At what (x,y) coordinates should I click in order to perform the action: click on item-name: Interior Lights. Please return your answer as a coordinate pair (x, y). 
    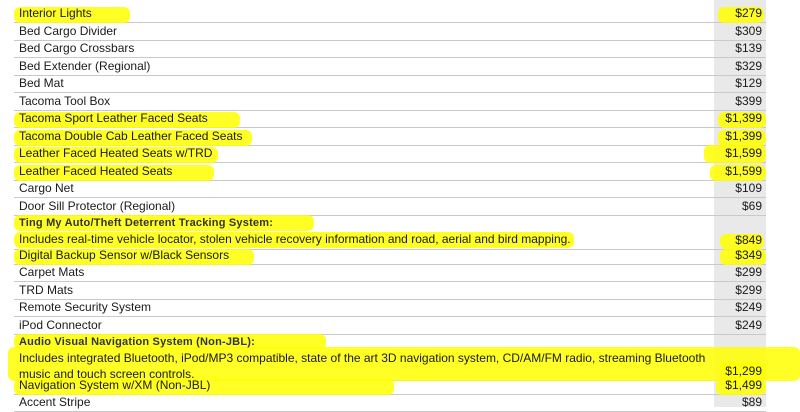
    Looking at the image, I should click on (55, 13).